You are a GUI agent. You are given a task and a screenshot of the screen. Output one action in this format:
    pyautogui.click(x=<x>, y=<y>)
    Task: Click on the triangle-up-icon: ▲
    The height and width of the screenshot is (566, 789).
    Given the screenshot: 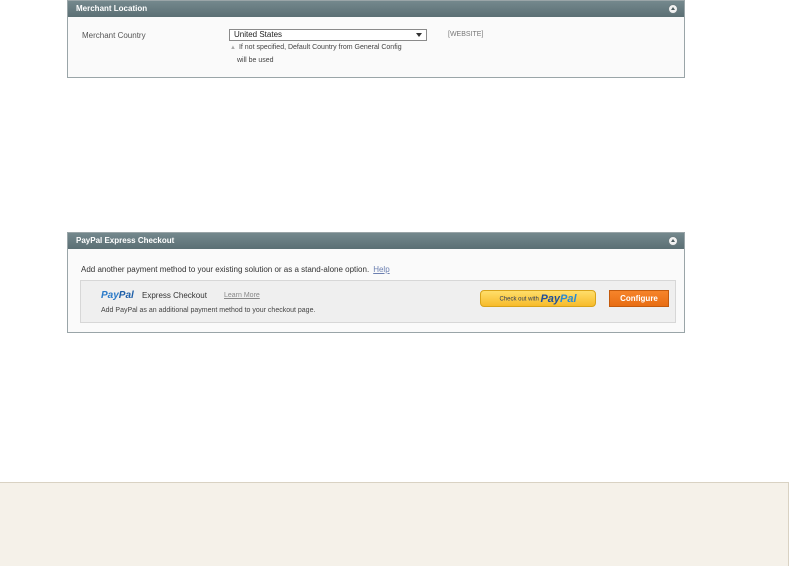 What is the action you would take?
    pyautogui.click(x=233, y=48)
    